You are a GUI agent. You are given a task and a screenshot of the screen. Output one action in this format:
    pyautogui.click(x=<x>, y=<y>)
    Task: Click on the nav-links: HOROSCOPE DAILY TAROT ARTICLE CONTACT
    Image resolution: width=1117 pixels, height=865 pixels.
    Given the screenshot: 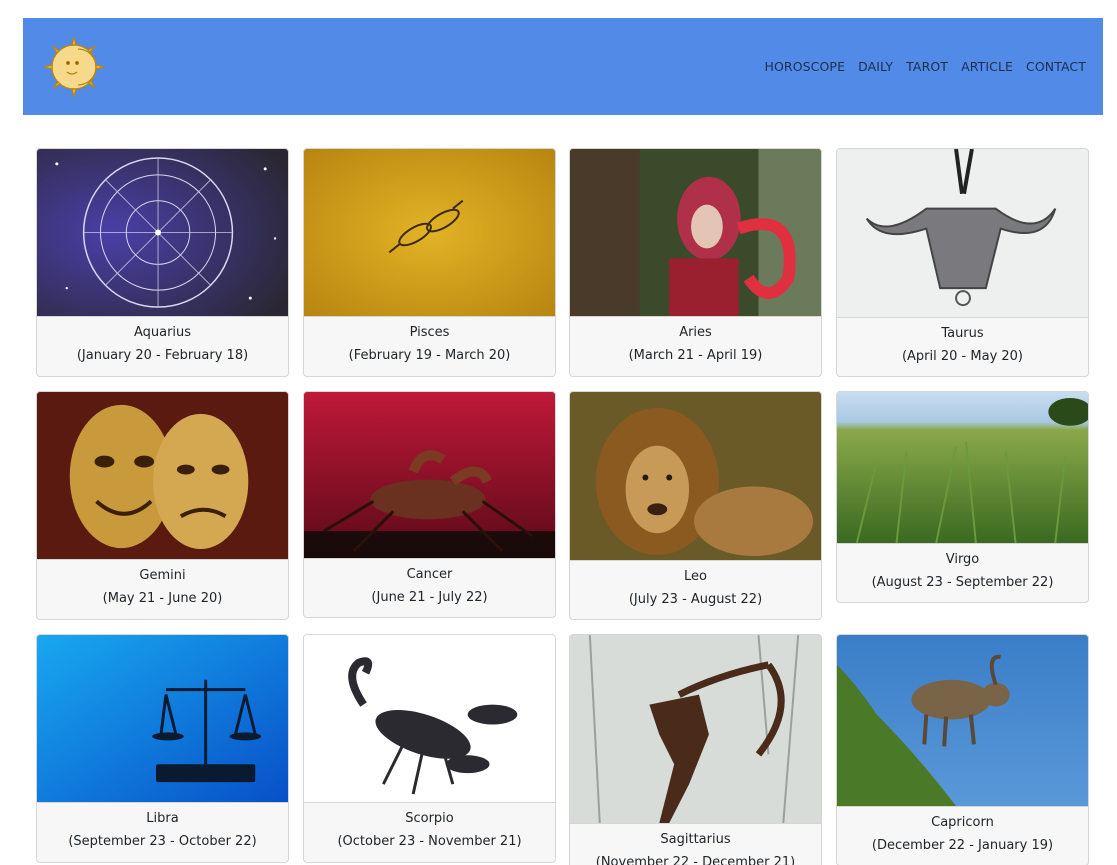 What is the action you would take?
    pyautogui.click(x=925, y=66)
    